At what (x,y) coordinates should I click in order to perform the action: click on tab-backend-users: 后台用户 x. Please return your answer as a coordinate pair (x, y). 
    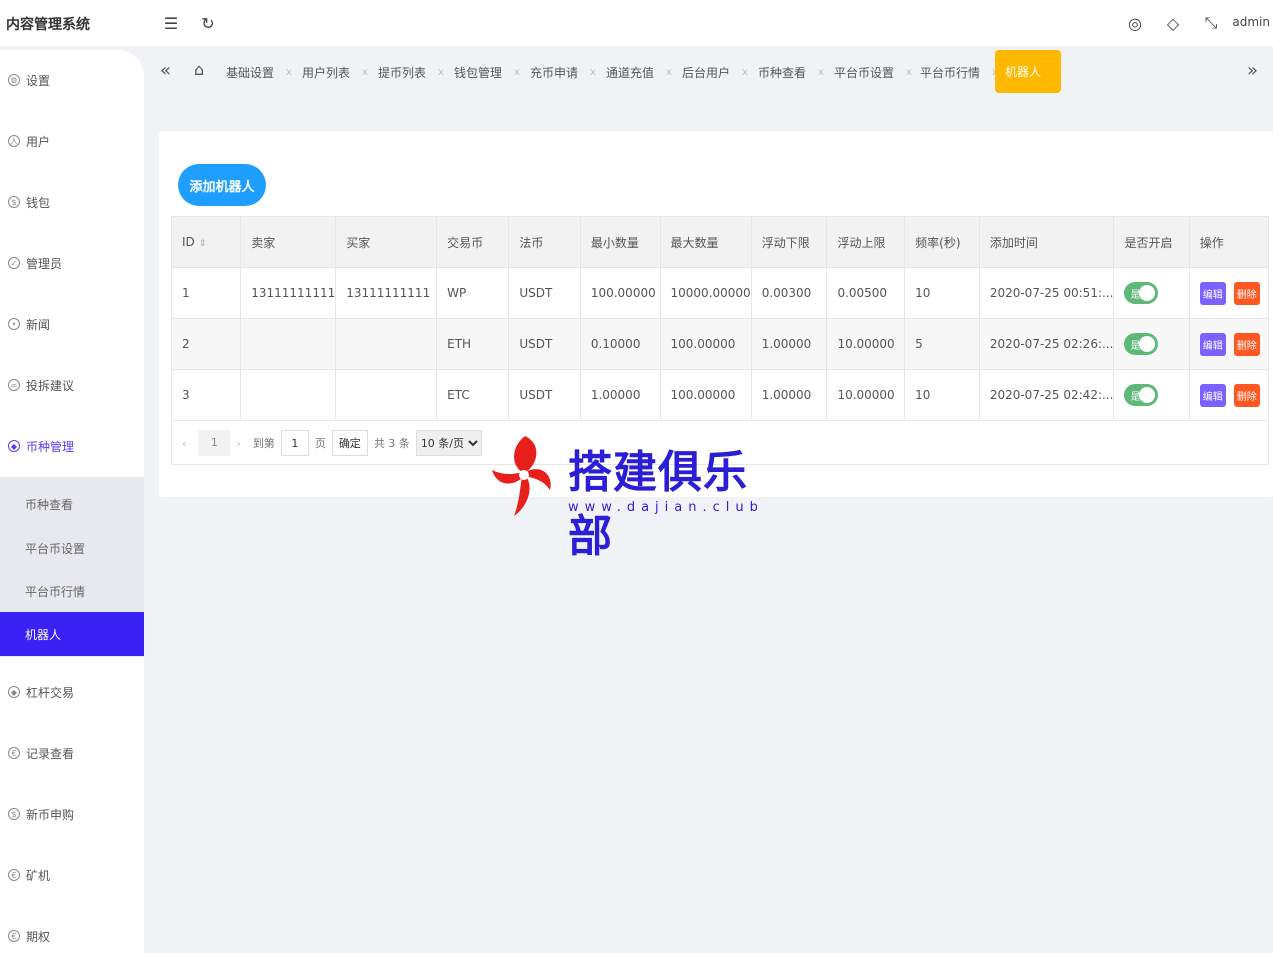
    Looking at the image, I should click on (715, 72).